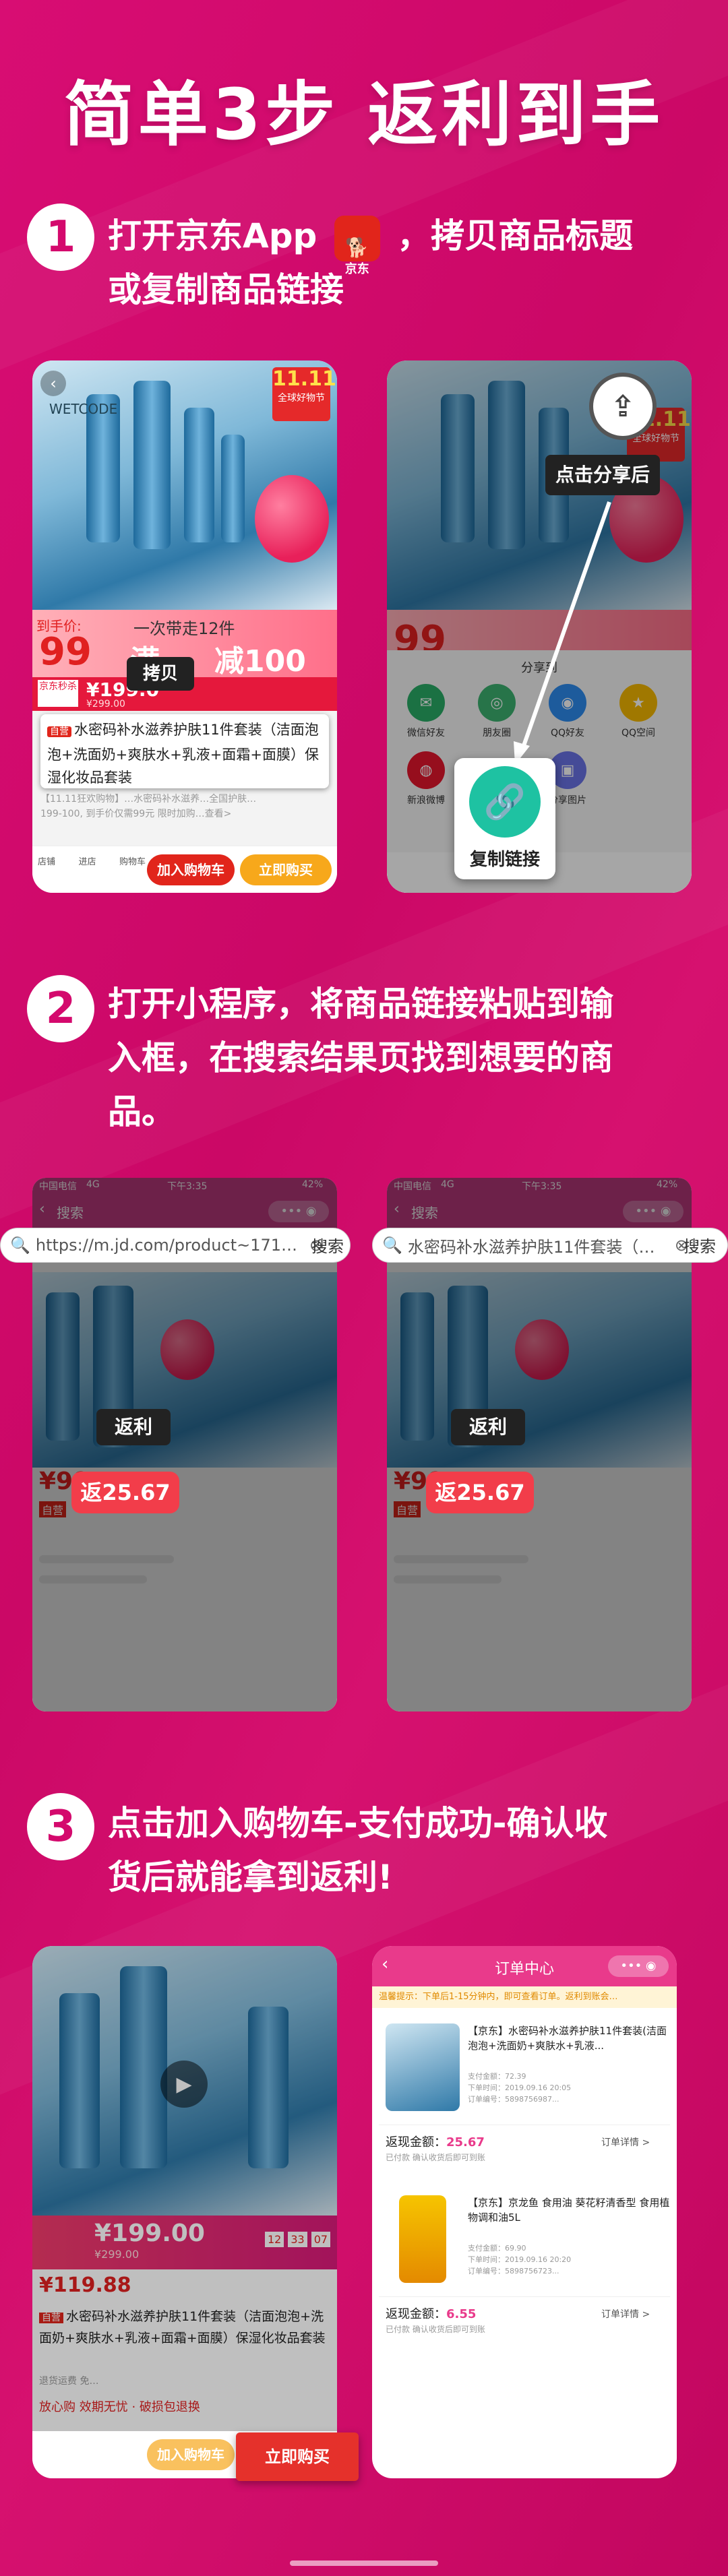  Describe the element at coordinates (361, 1004) in the screenshot. I see `step-2-line1: 打开小程序，将商品链接粘贴到输` at that location.